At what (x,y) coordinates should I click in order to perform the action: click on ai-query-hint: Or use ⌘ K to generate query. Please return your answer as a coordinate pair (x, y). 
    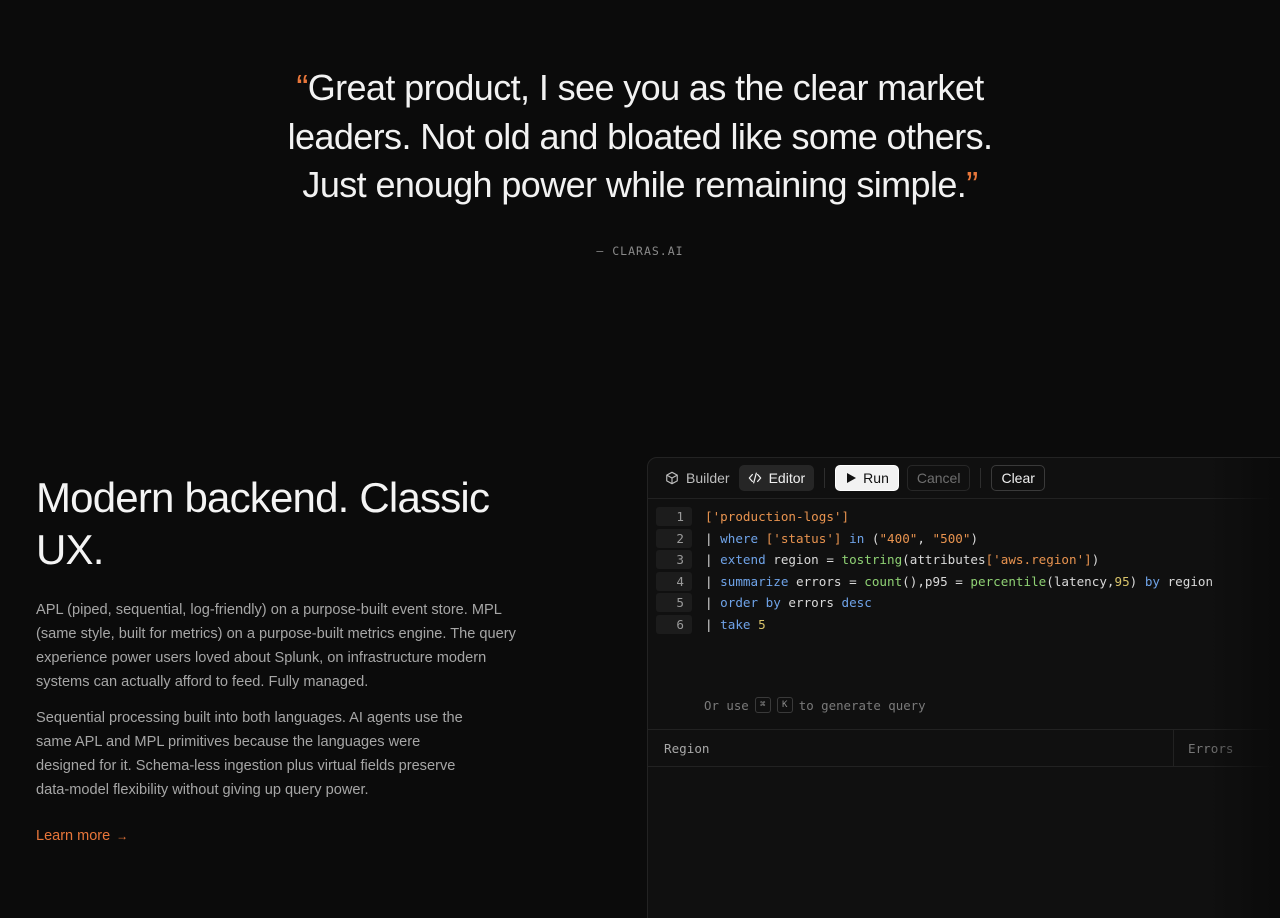
    Looking at the image, I should click on (815, 705).